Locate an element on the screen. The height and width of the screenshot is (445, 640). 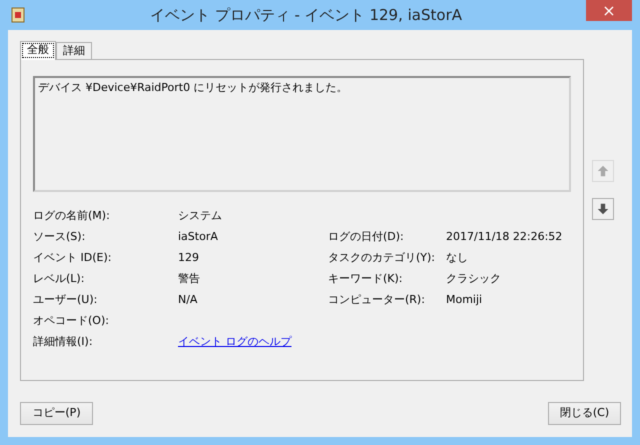
field-label: ユーザー(U): is located at coordinates (65, 299).